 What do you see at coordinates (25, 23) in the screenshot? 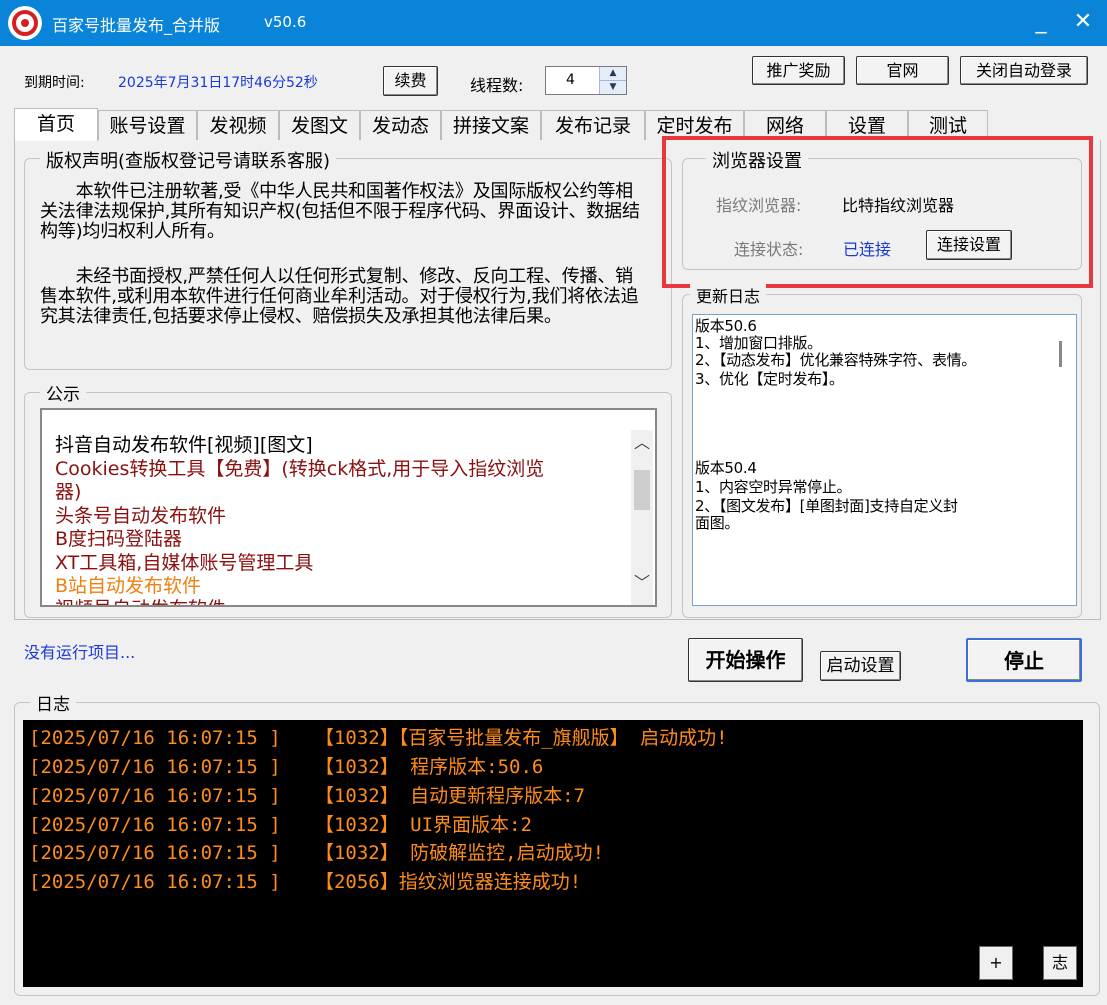
I see `app-logo-icon` at bounding box center [25, 23].